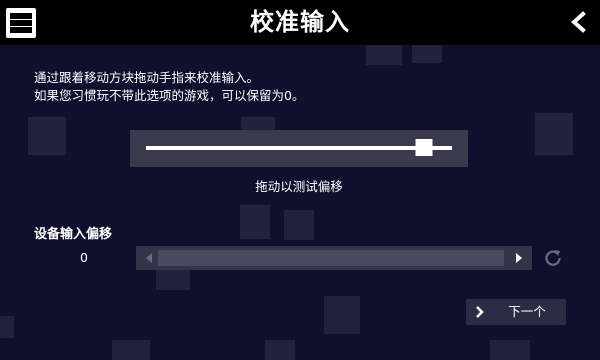 Image resolution: width=600 pixels, height=360 pixels. I want to click on arrow-right-icon, so click(519, 258).